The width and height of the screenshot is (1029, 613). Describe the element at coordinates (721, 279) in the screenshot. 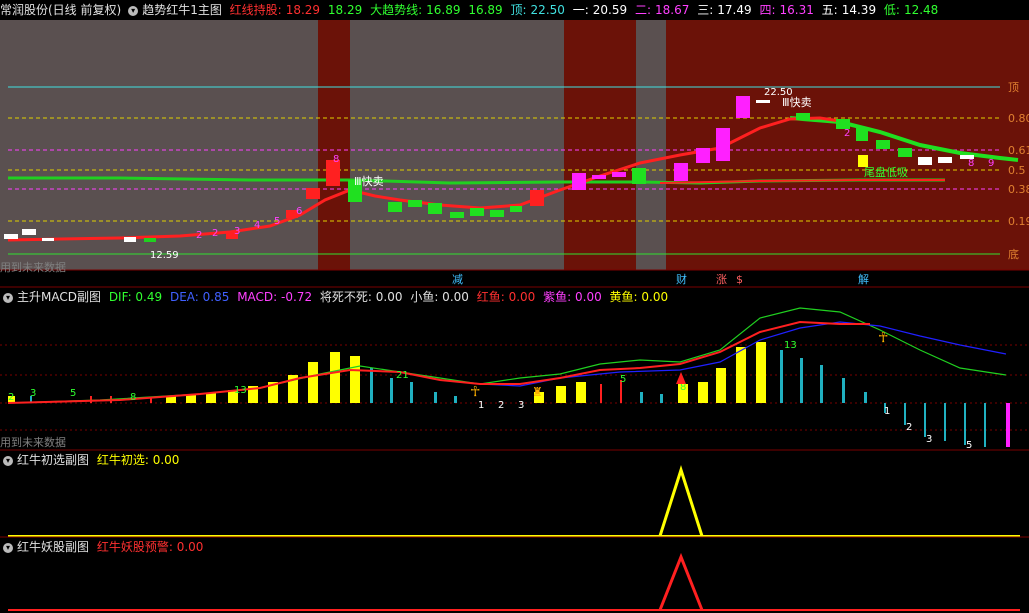

I see `marker: 涨` at that location.